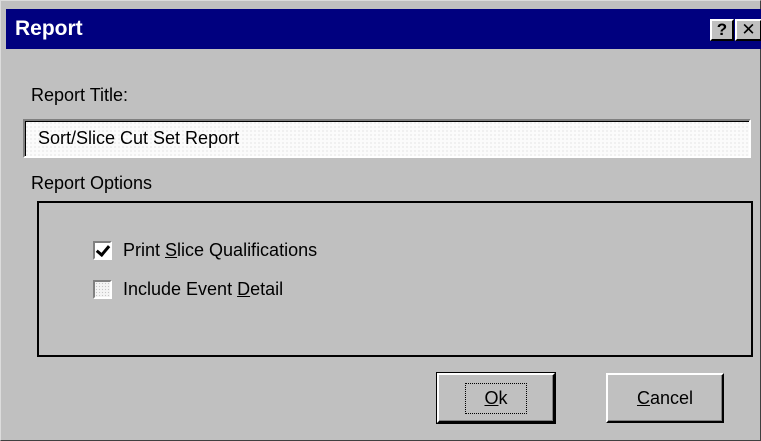 The image size is (761, 441). Describe the element at coordinates (383, 29) in the screenshot. I see `title-bar: Report ? ✕` at that location.